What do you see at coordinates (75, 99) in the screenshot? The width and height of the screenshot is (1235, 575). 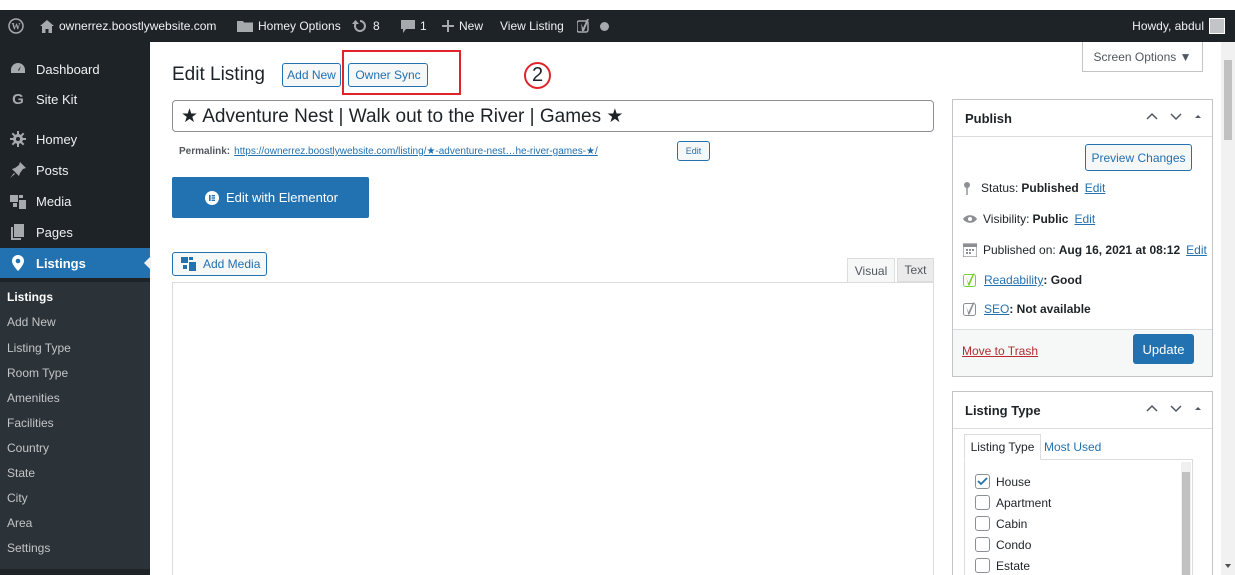 I see `sidebar-item-site-kit: G Site Kit` at bounding box center [75, 99].